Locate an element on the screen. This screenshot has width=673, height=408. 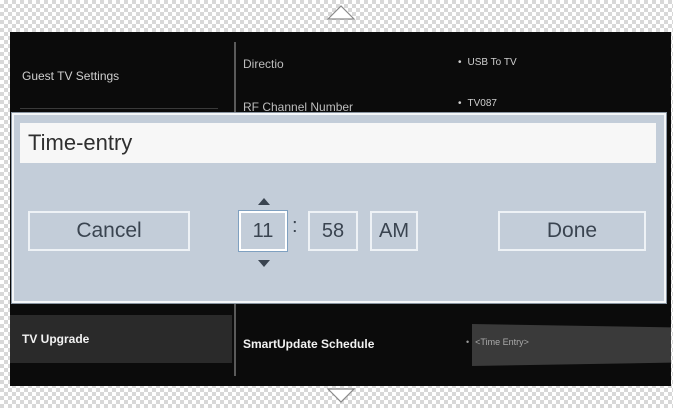
done-button: Done is located at coordinates (572, 231).